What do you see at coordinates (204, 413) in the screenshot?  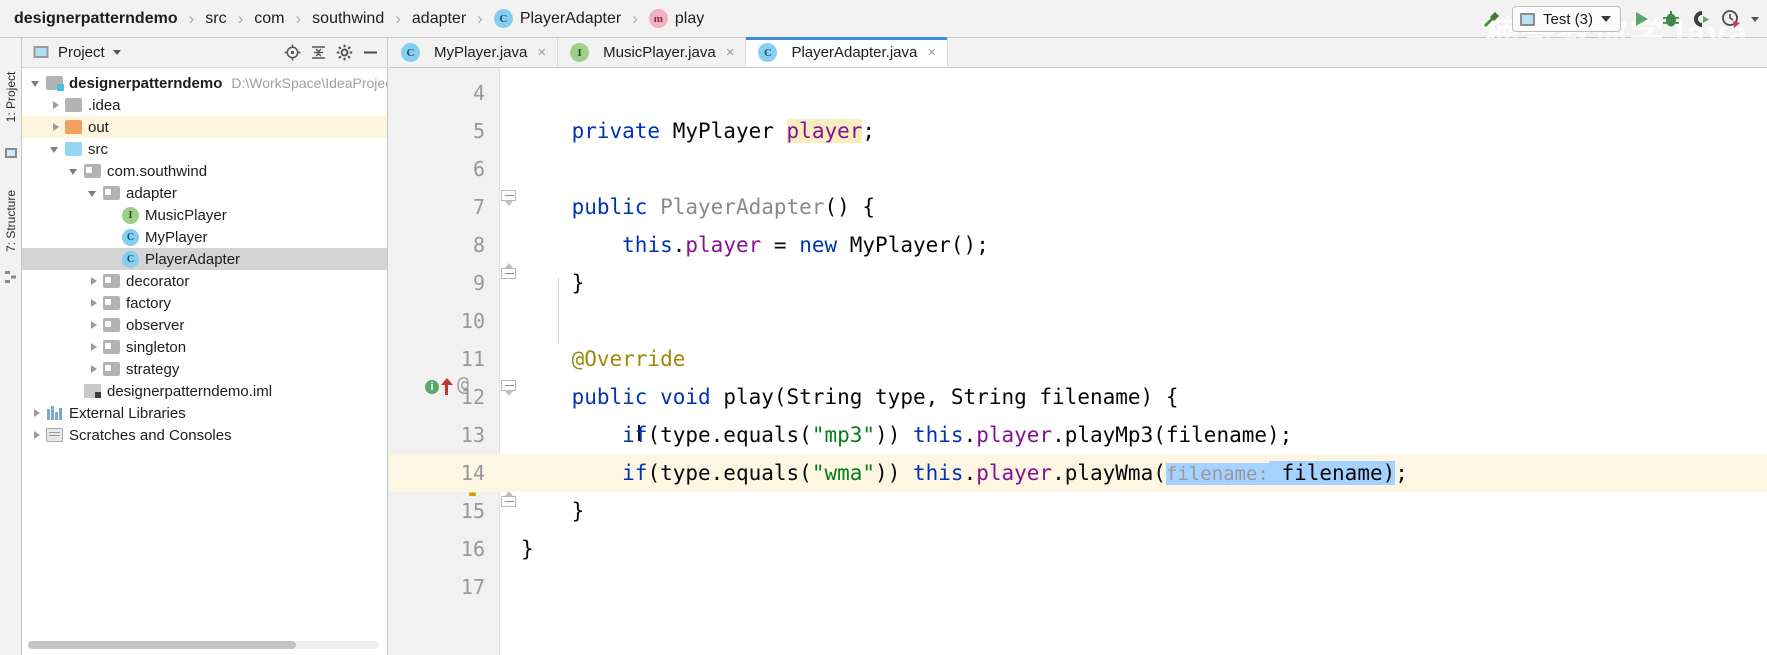 I see `tree-node-external-libraries: External Libraries` at bounding box center [204, 413].